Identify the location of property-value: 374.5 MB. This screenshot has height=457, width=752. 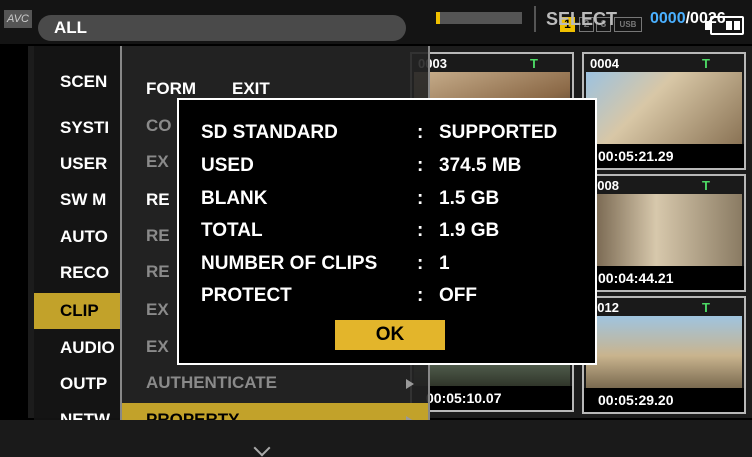
(480, 165).